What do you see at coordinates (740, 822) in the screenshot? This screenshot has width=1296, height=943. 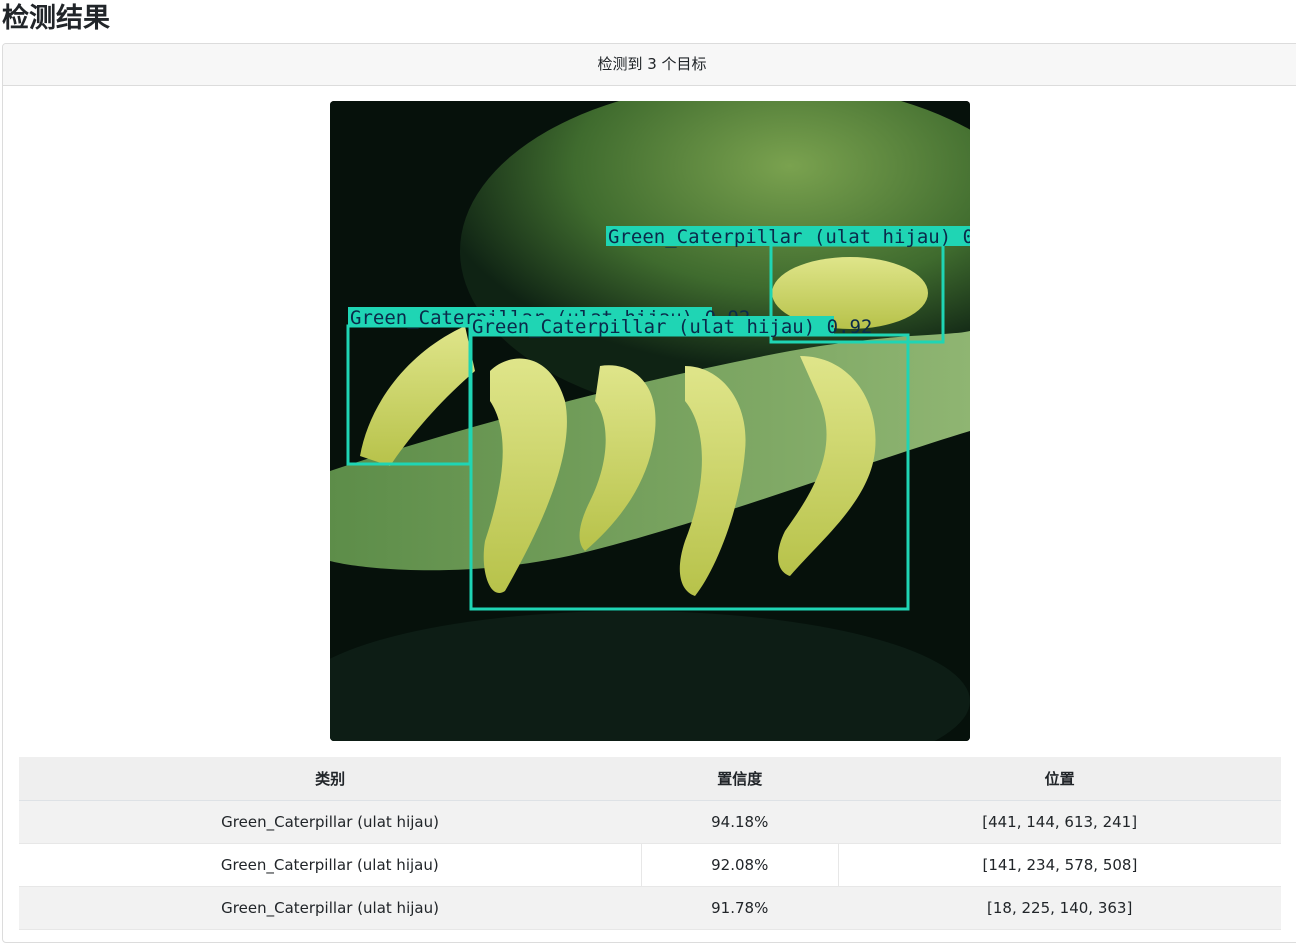 I see `cell-confidence: 94.18%` at bounding box center [740, 822].